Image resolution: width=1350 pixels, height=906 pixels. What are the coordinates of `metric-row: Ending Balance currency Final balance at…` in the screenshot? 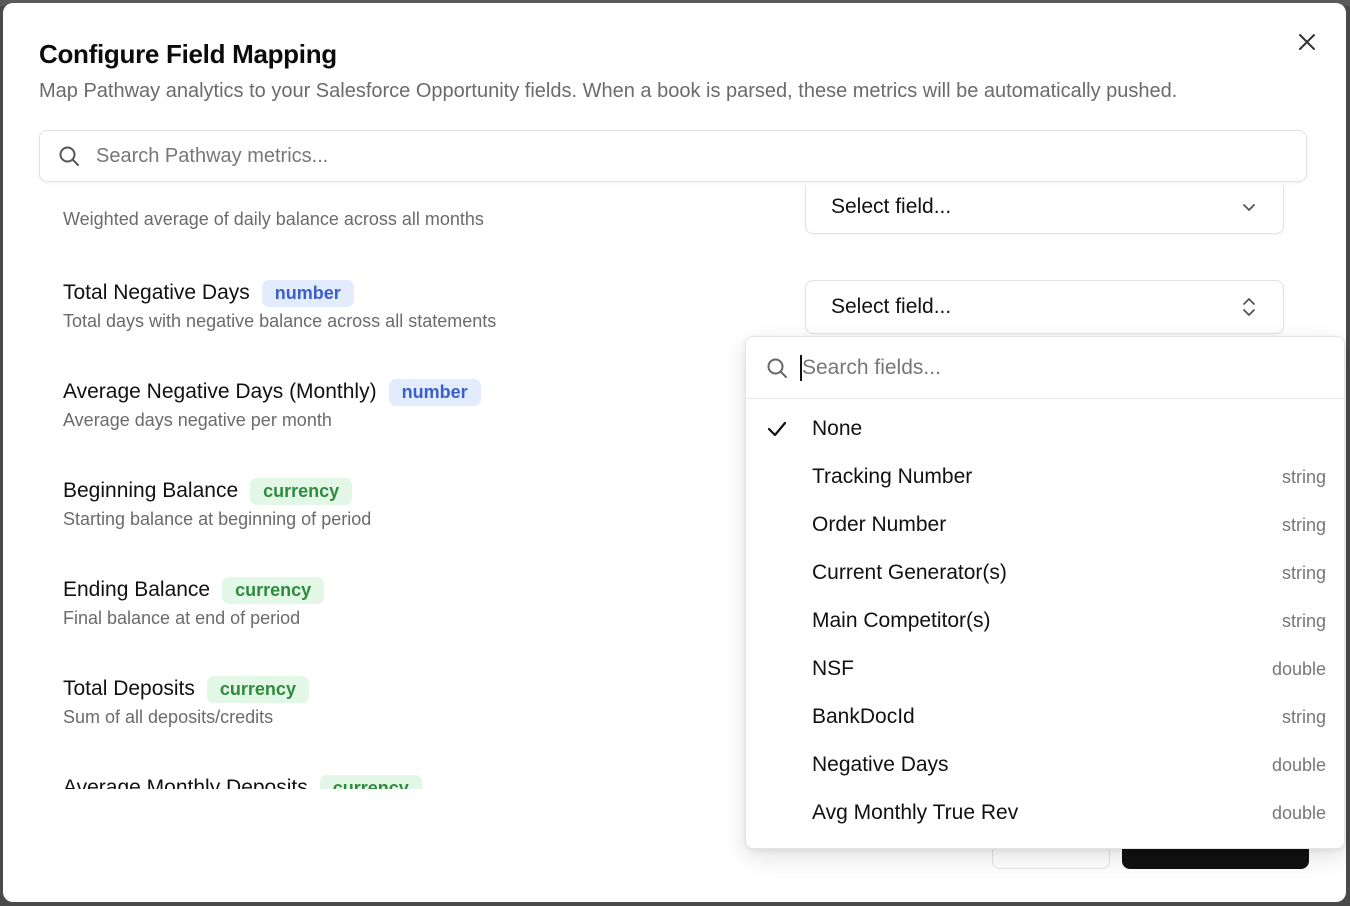 It's located at (194, 602).